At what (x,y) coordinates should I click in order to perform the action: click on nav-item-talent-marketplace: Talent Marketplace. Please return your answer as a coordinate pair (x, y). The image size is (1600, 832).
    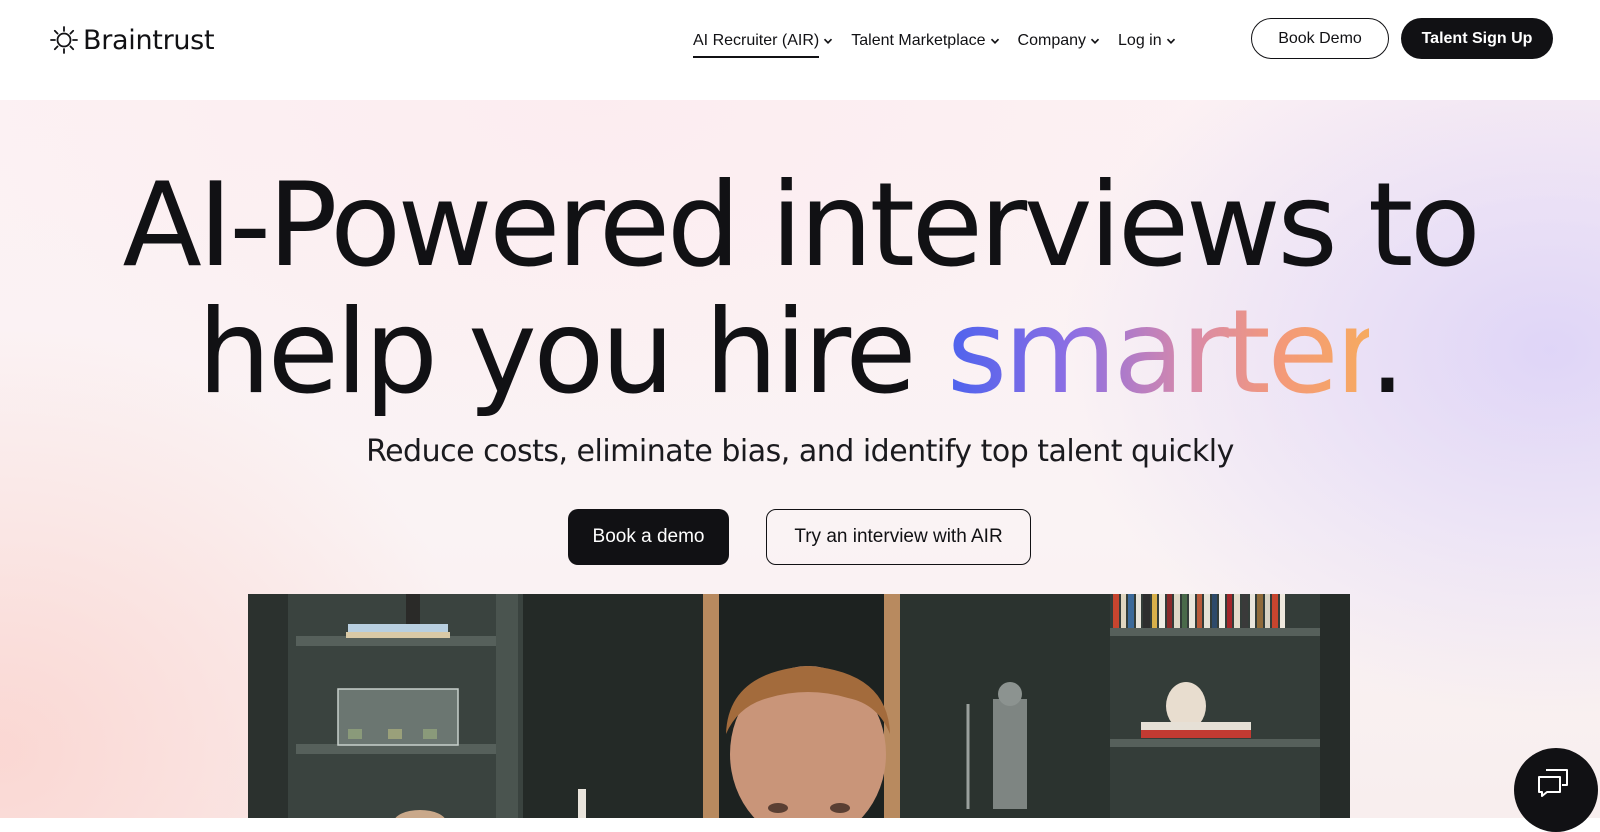
    Looking at the image, I should click on (925, 41).